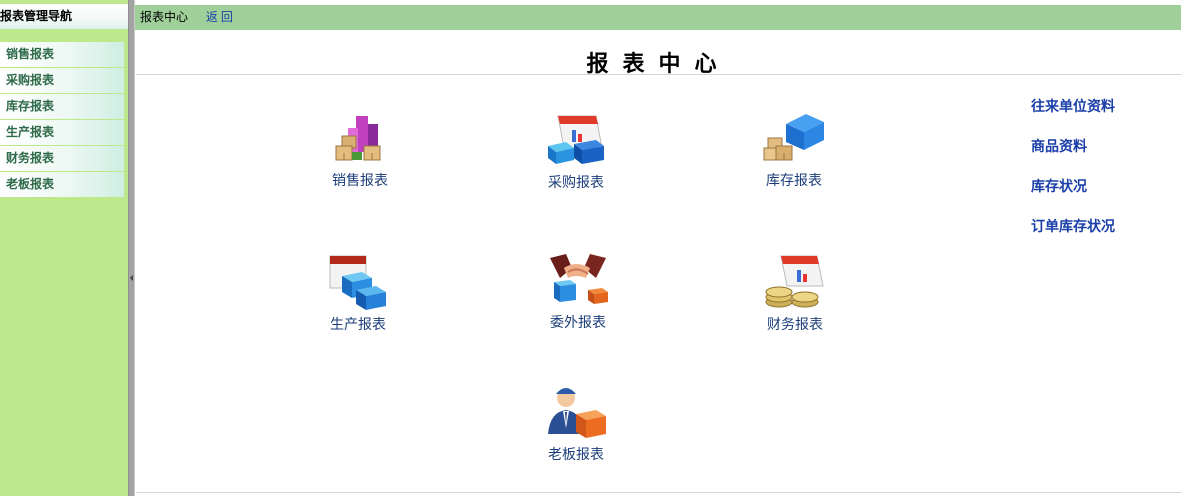 This screenshot has width=1181, height=496. Describe the element at coordinates (794, 281) in the screenshot. I see `finance-coins-calendar-icon` at that location.